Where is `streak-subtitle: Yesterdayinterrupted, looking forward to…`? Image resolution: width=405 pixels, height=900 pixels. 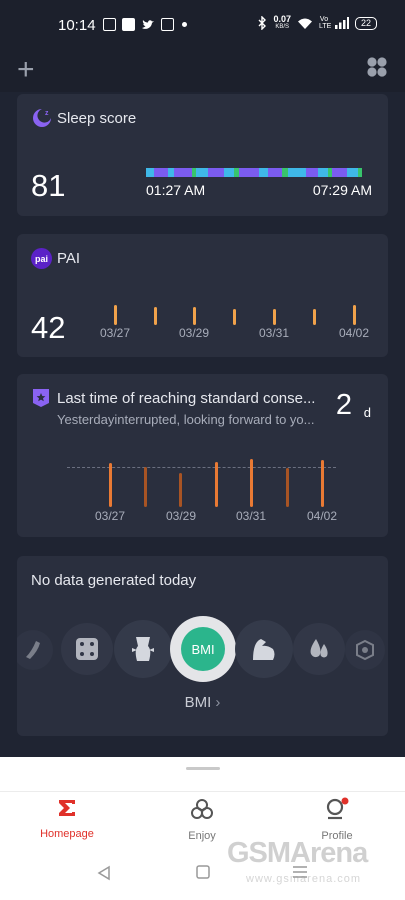 streak-subtitle: Yesterdayinterrupted, looking forward to… is located at coordinates (186, 419).